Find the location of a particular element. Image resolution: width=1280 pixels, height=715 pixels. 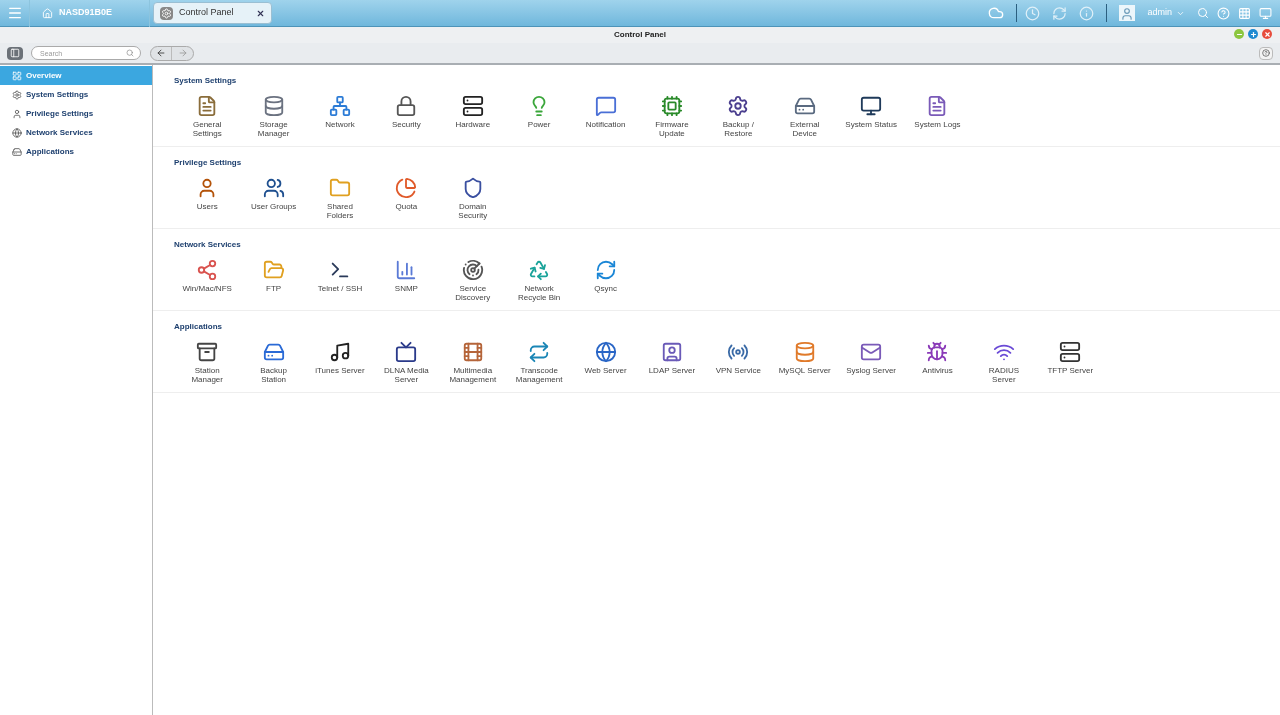

section-title: System Settings is located at coordinates (206, 81).